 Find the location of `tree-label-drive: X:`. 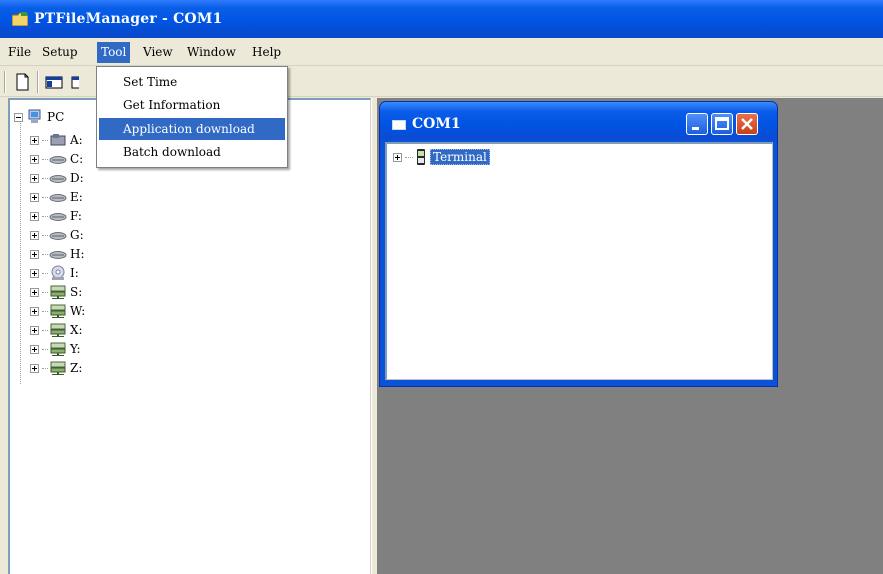

tree-label-drive: X: is located at coordinates (76, 330).